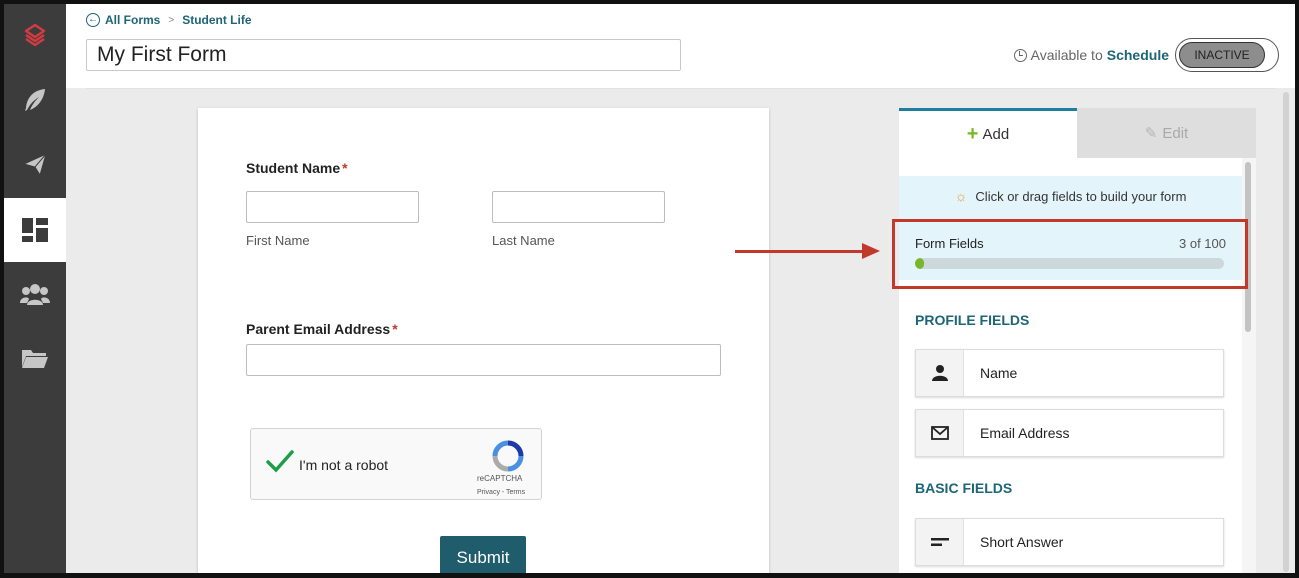  Describe the element at coordinates (383, 55) in the screenshot. I see `form-title-input: My First Form` at that location.